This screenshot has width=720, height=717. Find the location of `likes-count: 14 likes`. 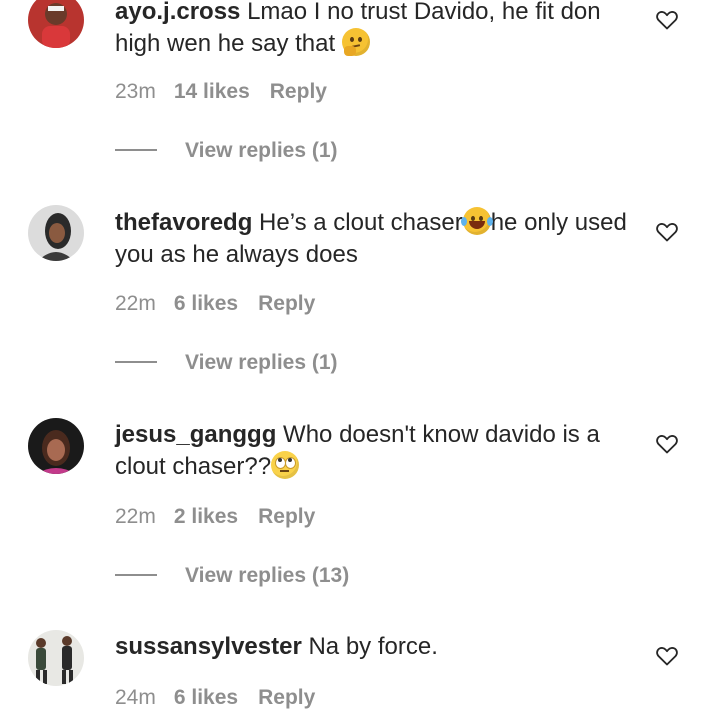

likes-count: 14 likes is located at coordinates (212, 92).